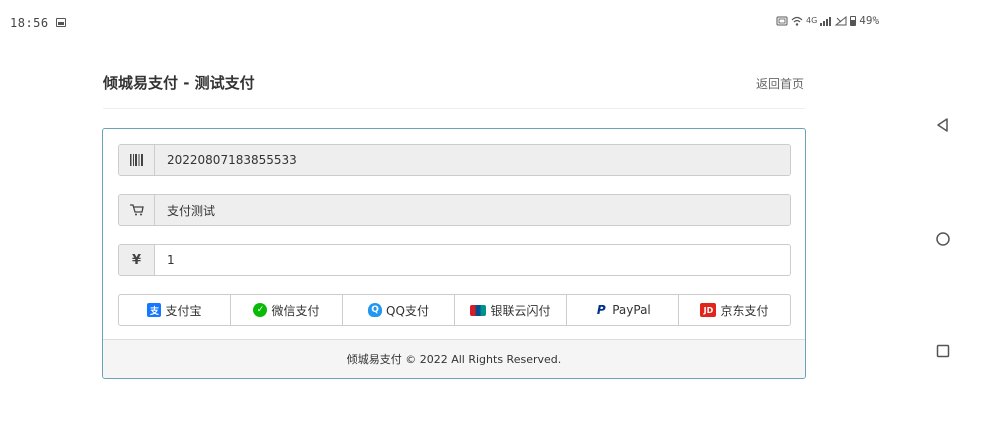 The width and height of the screenshot is (984, 424). I want to click on barcode-icon, so click(137, 160).